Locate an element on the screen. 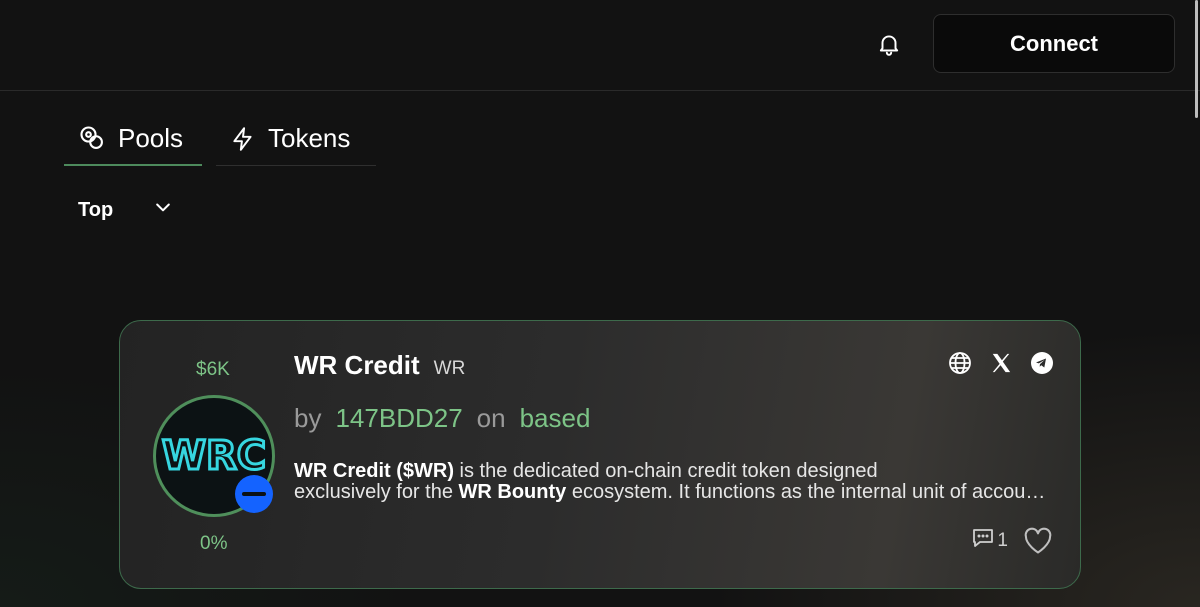  heart-icon is located at coordinates (1038, 541).